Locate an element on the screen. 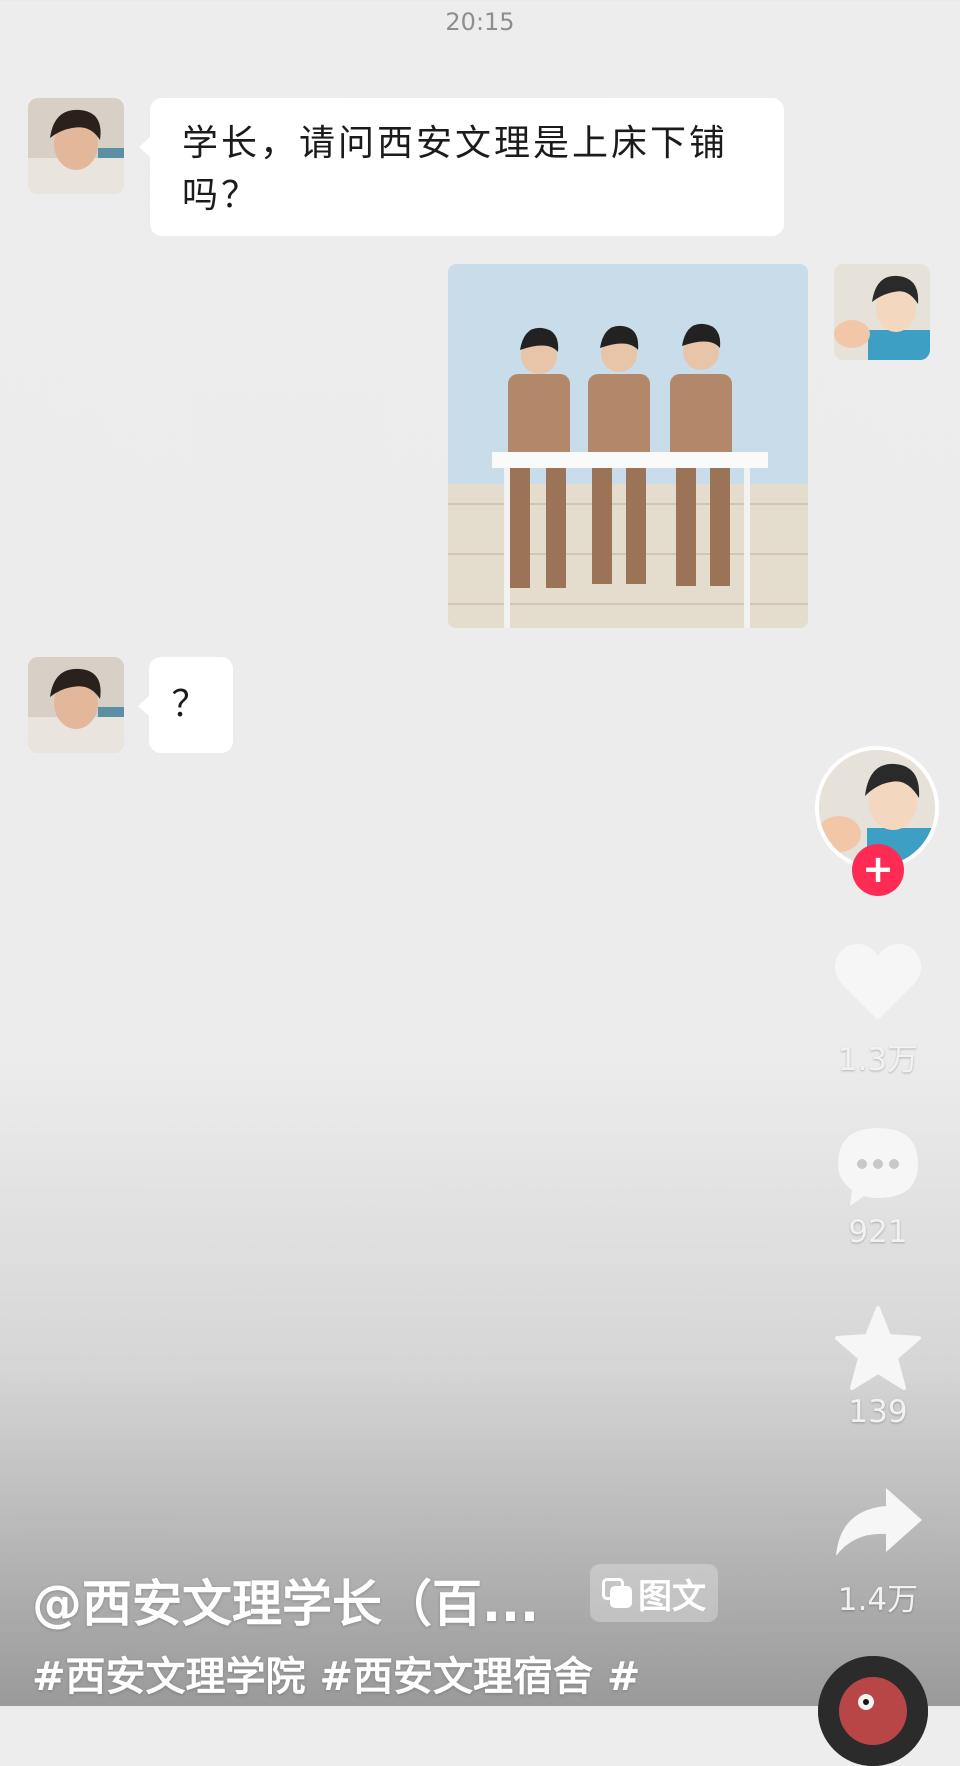 The image size is (960, 1766). image-text-badge: 图文 is located at coordinates (654, 1593).